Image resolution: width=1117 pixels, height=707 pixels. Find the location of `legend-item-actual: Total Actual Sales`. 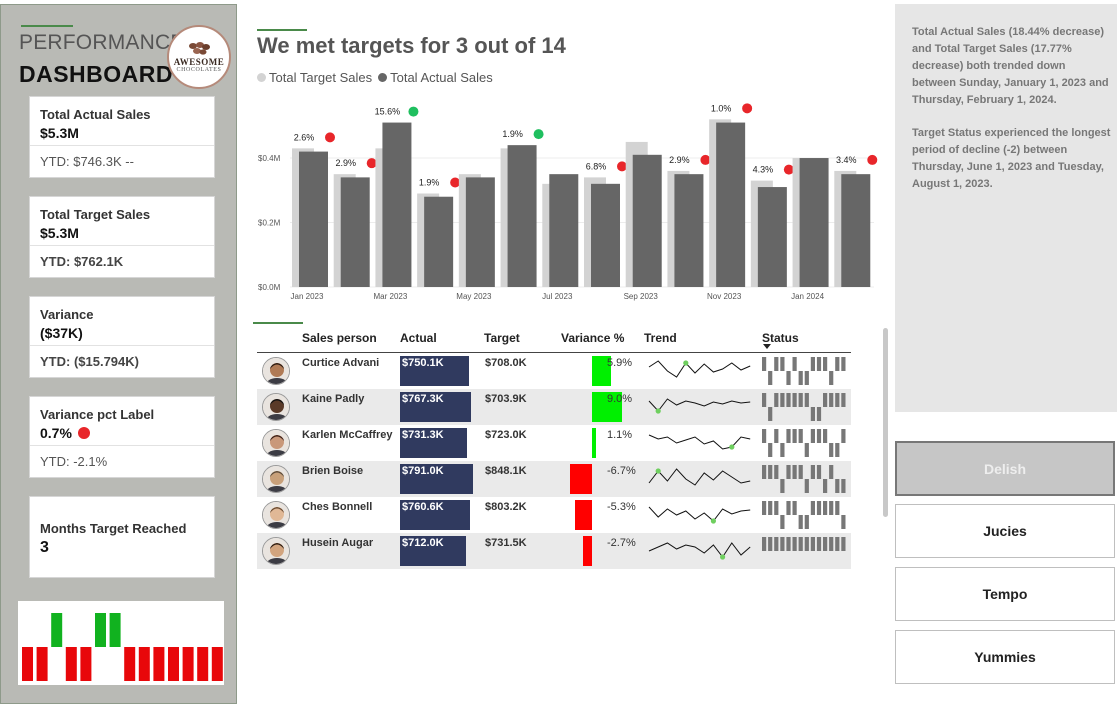

legend-item-actual: Total Actual Sales is located at coordinates (435, 77).